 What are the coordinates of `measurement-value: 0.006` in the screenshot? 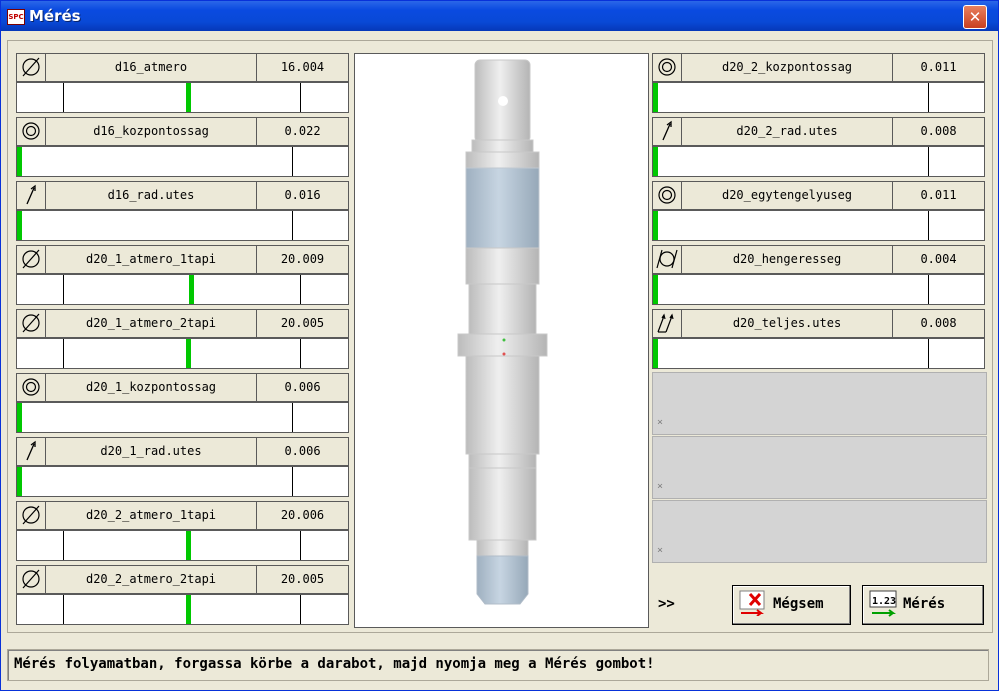 It's located at (302, 451).